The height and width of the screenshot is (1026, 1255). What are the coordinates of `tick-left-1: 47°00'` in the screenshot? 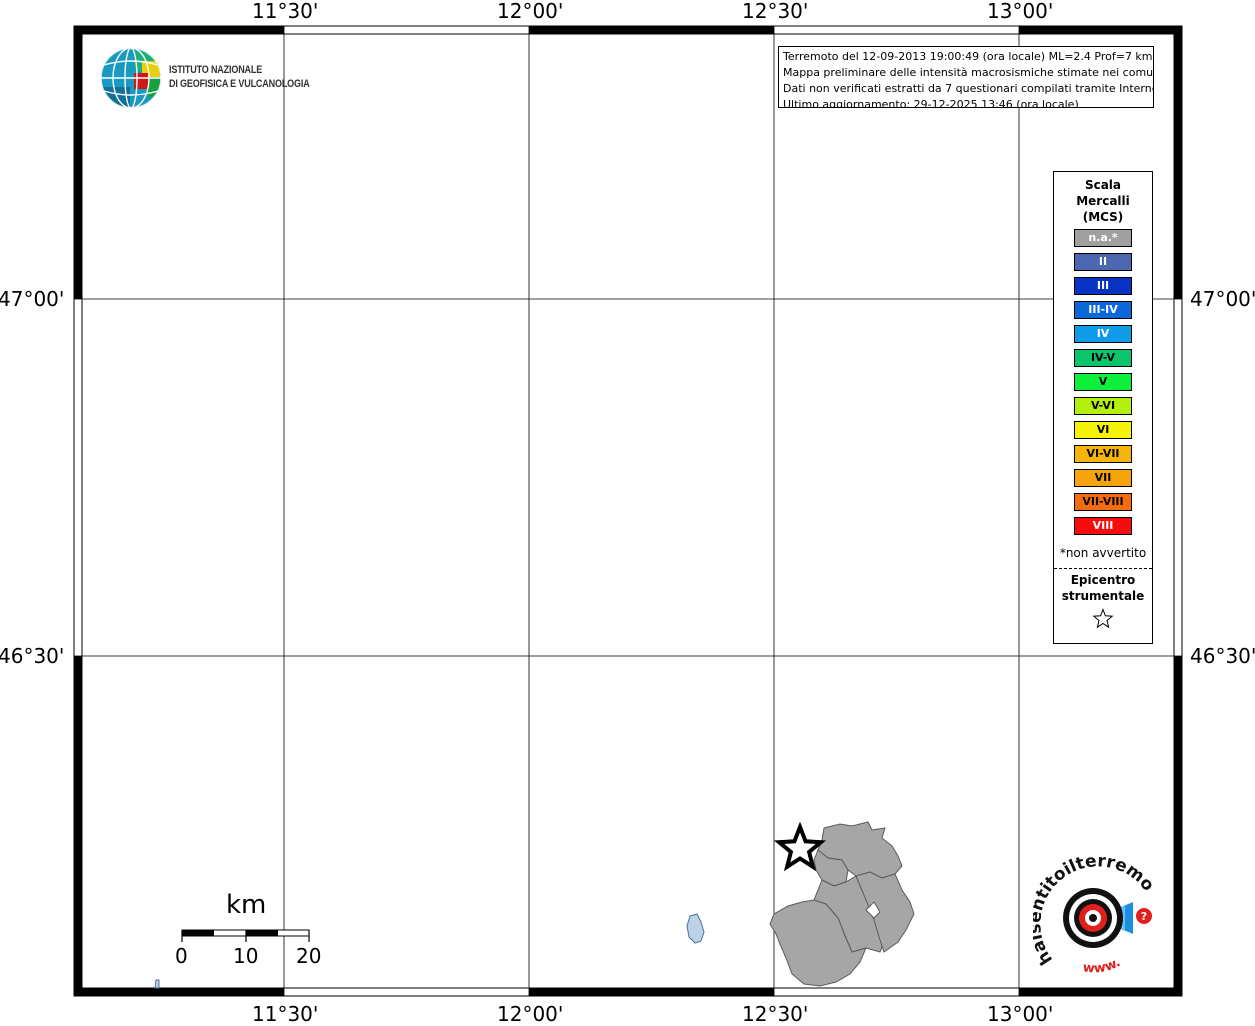 It's located at (32, 299).